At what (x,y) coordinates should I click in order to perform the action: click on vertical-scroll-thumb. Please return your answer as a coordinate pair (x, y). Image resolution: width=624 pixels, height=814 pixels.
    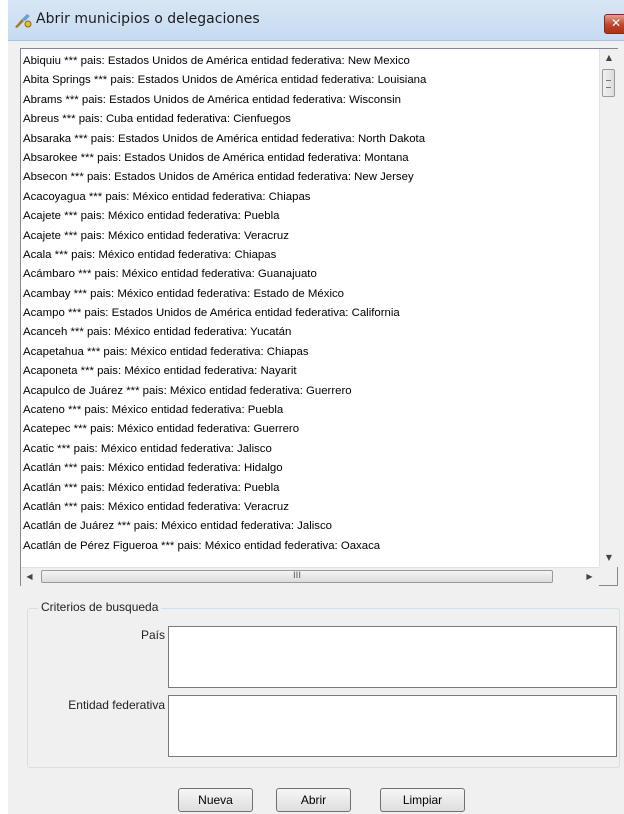
    Looking at the image, I should click on (608, 83).